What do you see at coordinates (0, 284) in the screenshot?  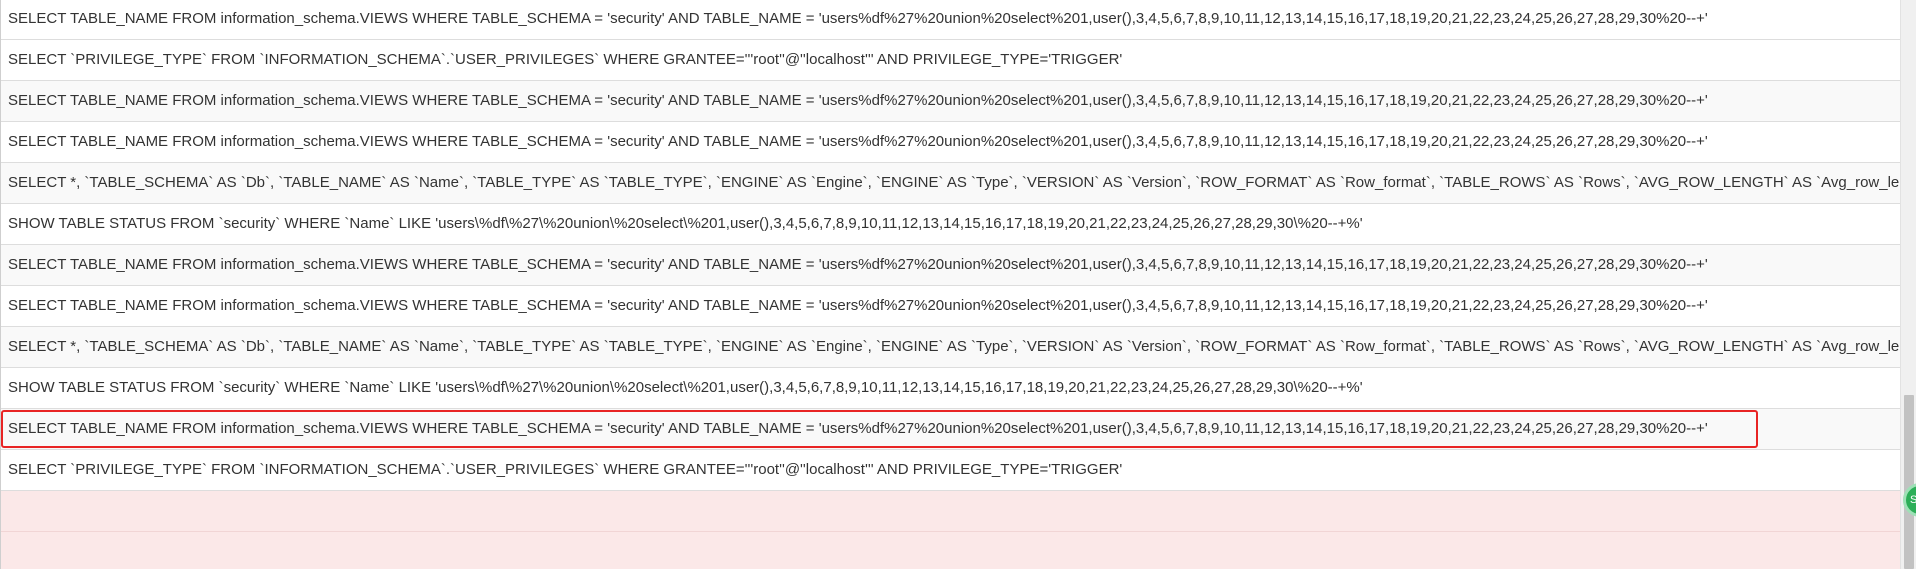 I see `table-left-border` at bounding box center [0, 284].